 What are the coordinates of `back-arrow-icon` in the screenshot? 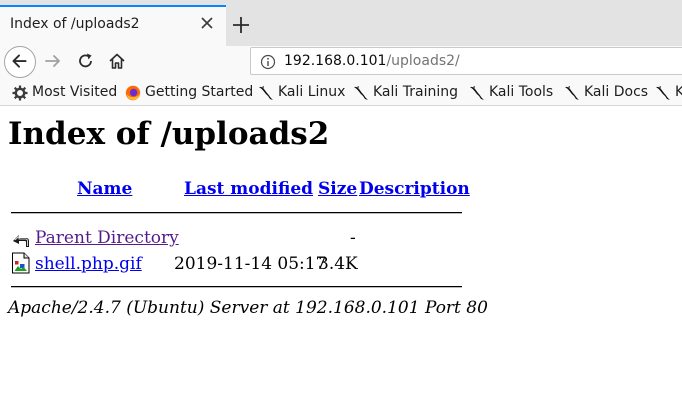 It's located at (19, 61).